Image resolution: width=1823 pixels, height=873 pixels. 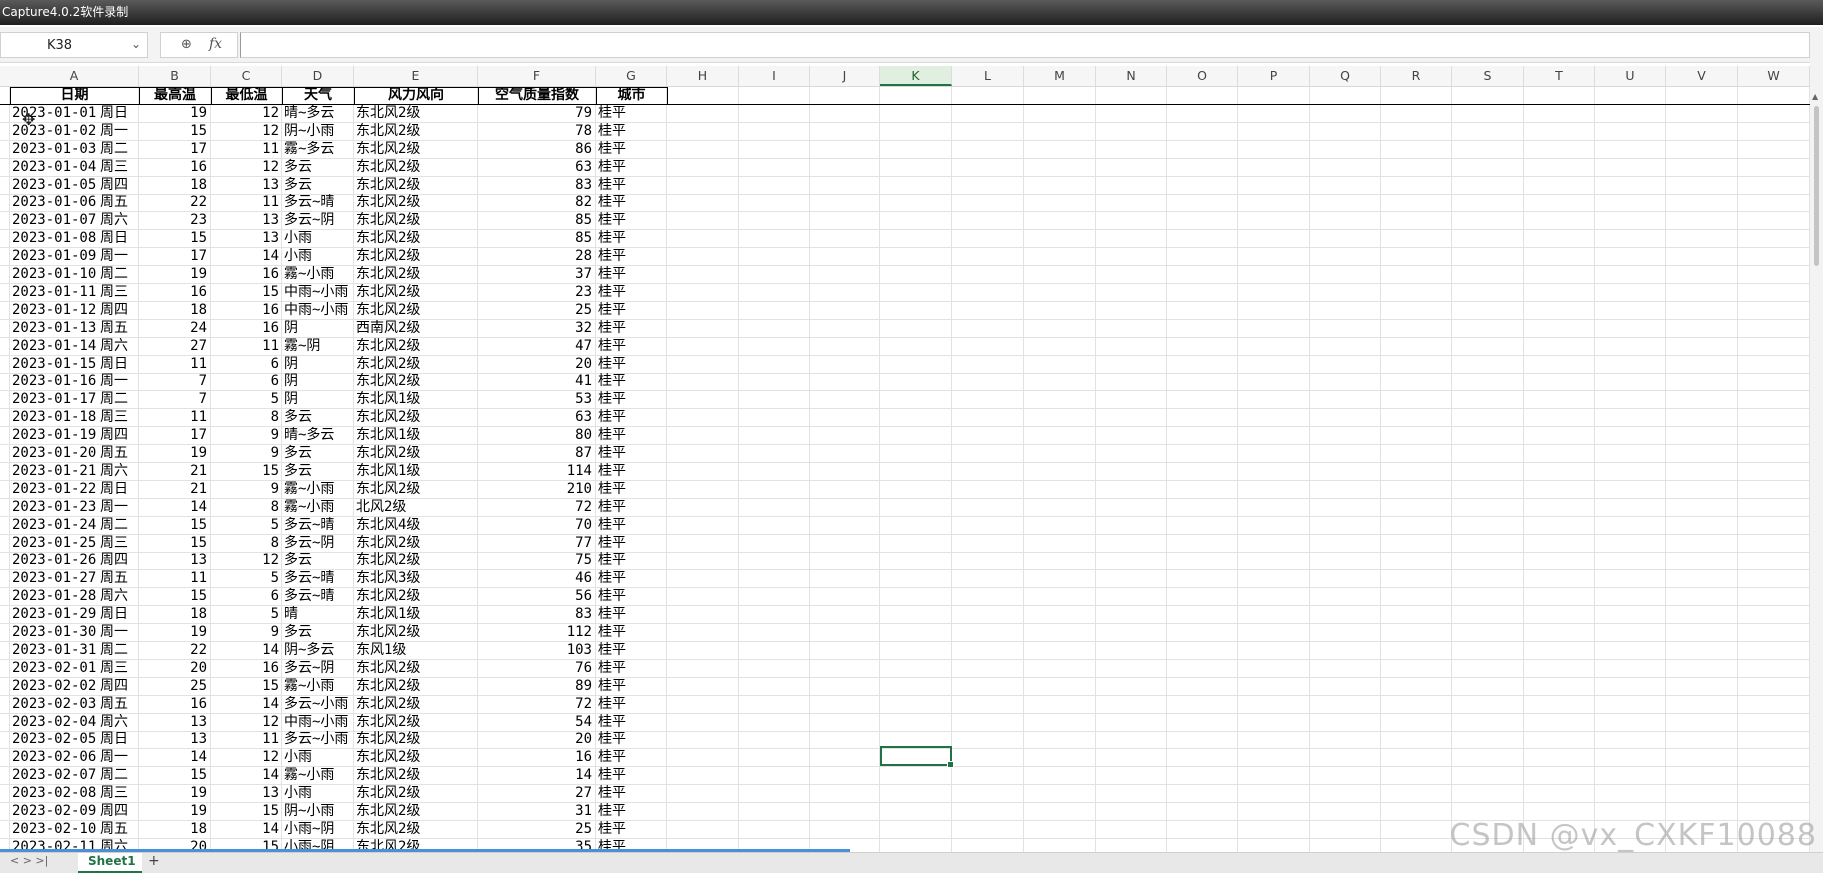 What do you see at coordinates (416, 471) in the screenshot?
I see `wind-cell: 东北风1级` at bounding box center [416, 471].